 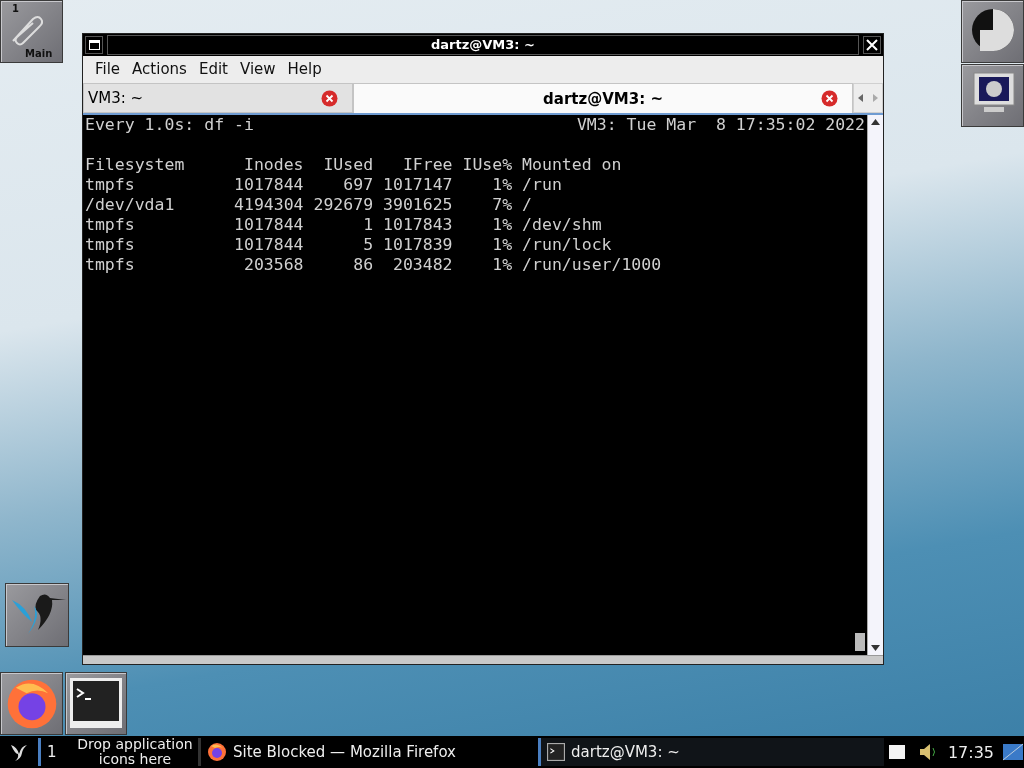 I want to click on terminal-tab: VM3: ~, so click(x=218, y=98).